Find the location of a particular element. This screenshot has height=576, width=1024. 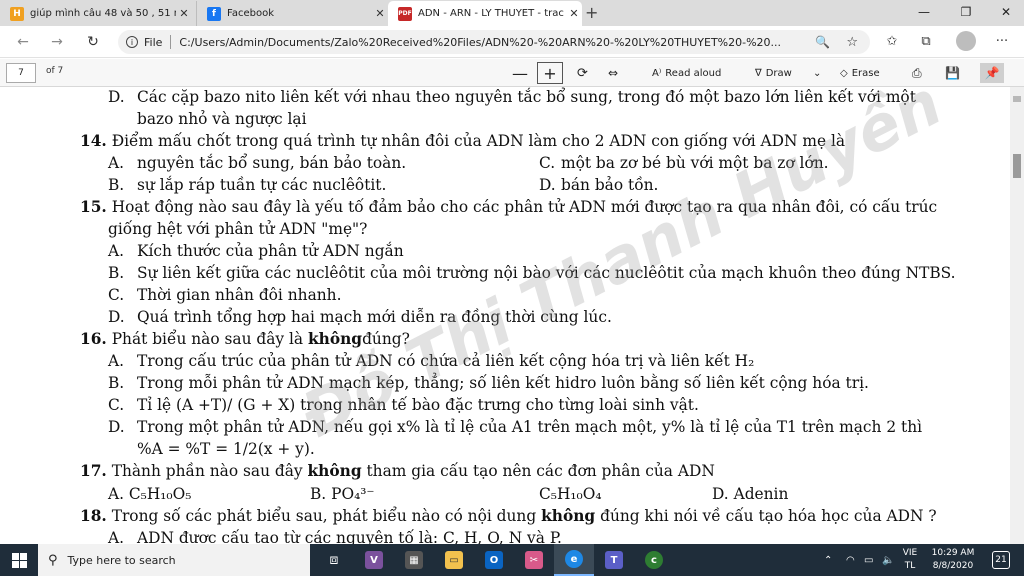

question-number: 16. is located at coordinates (93, 339).